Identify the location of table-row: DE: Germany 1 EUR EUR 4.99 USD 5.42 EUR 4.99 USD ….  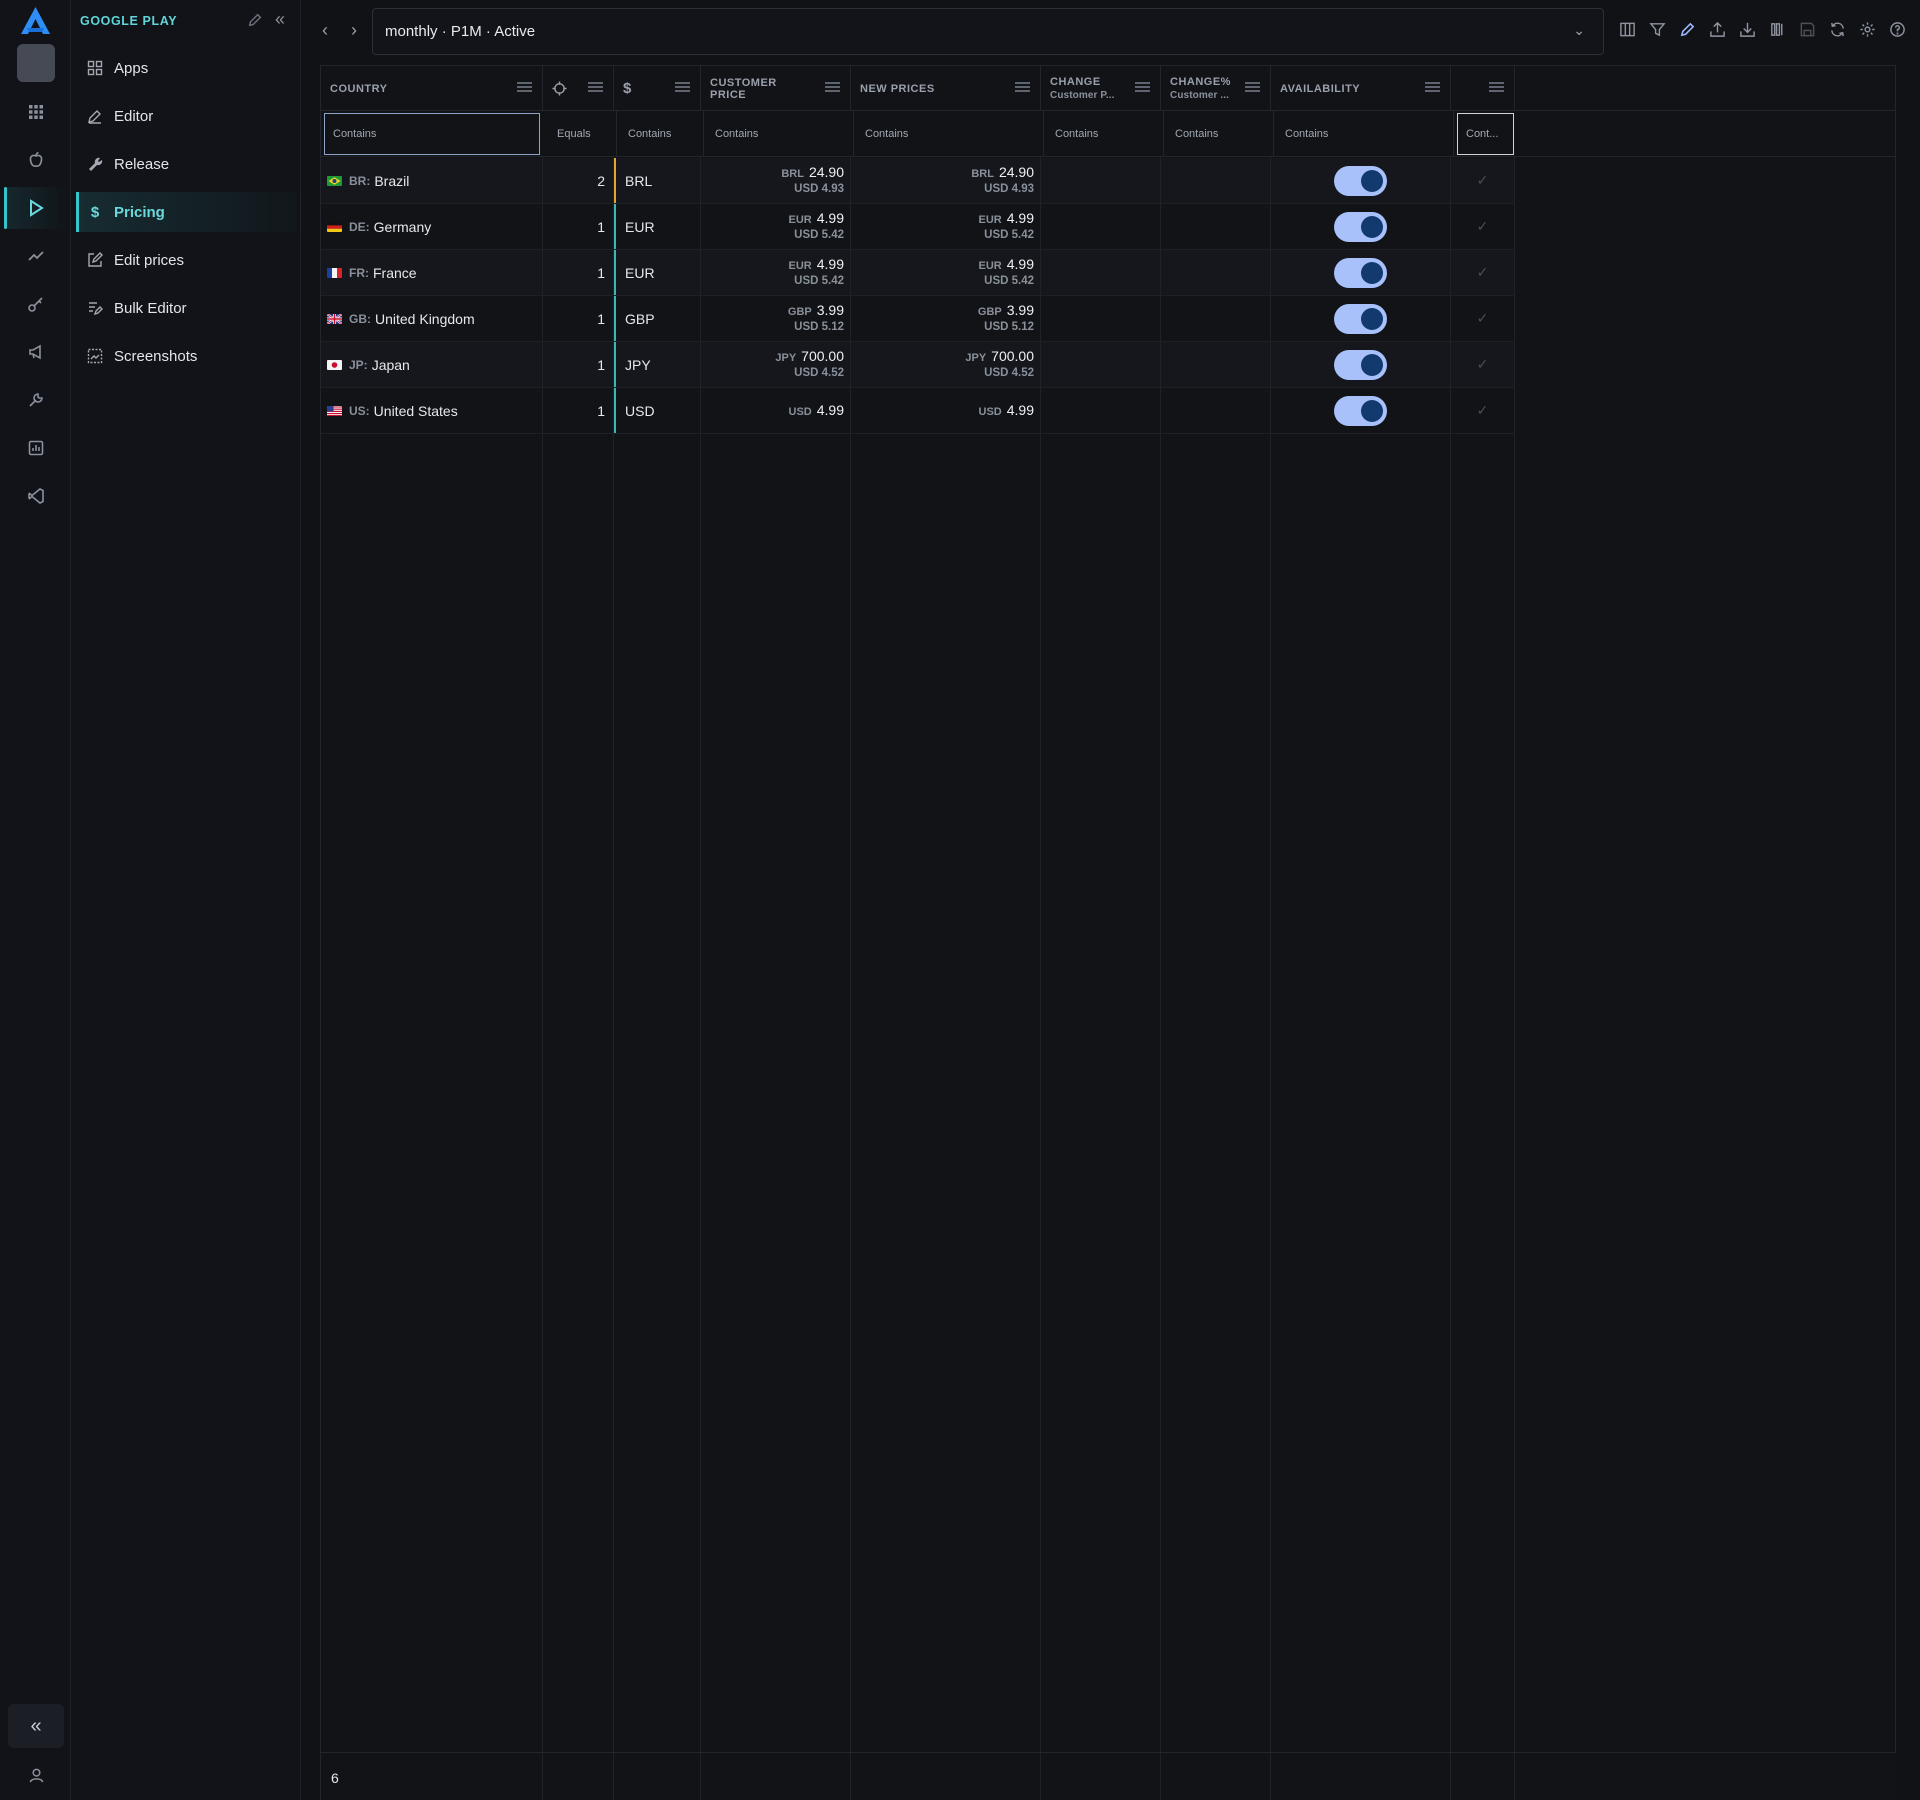
(918, 227).